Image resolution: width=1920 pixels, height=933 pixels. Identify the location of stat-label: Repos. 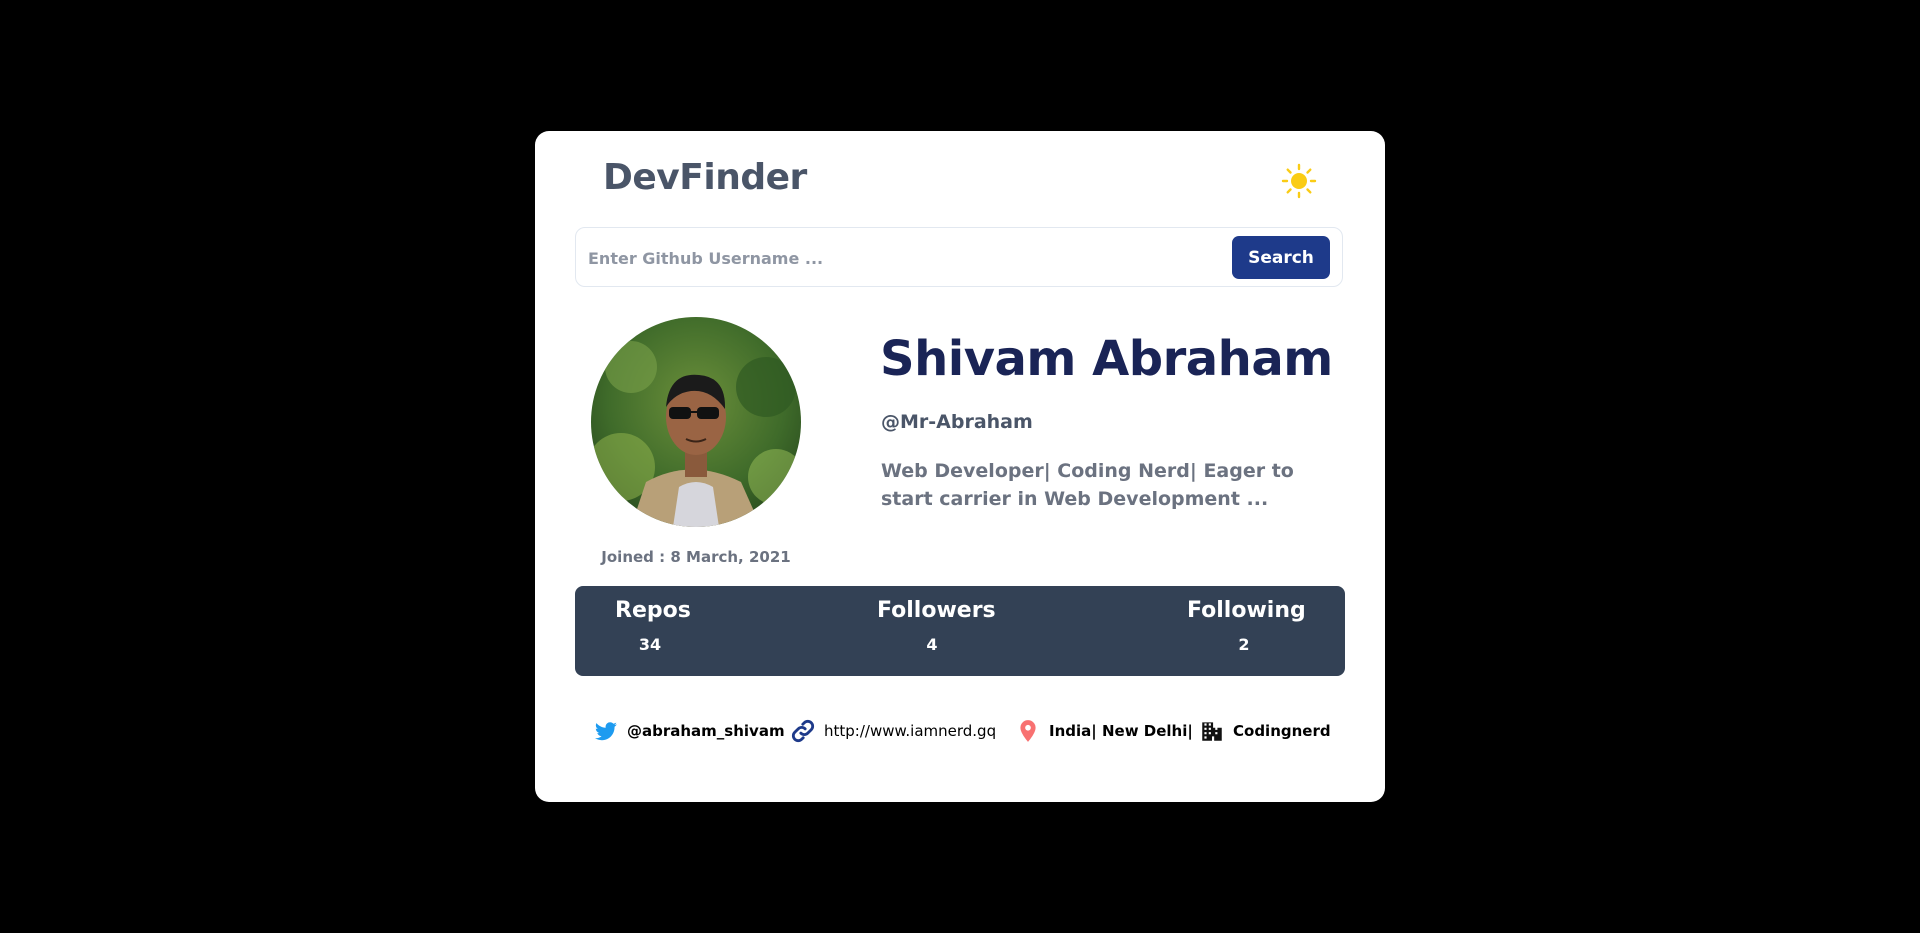
(653, 610).